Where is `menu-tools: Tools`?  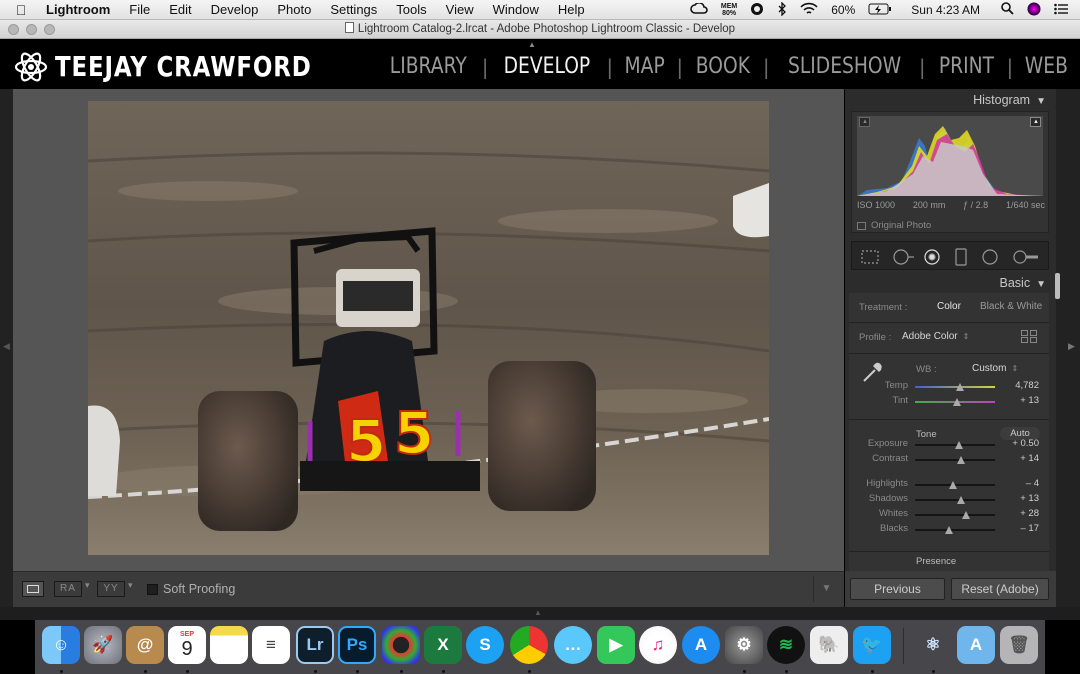
menu-tools: Tools is located at coordinates (411, 9).